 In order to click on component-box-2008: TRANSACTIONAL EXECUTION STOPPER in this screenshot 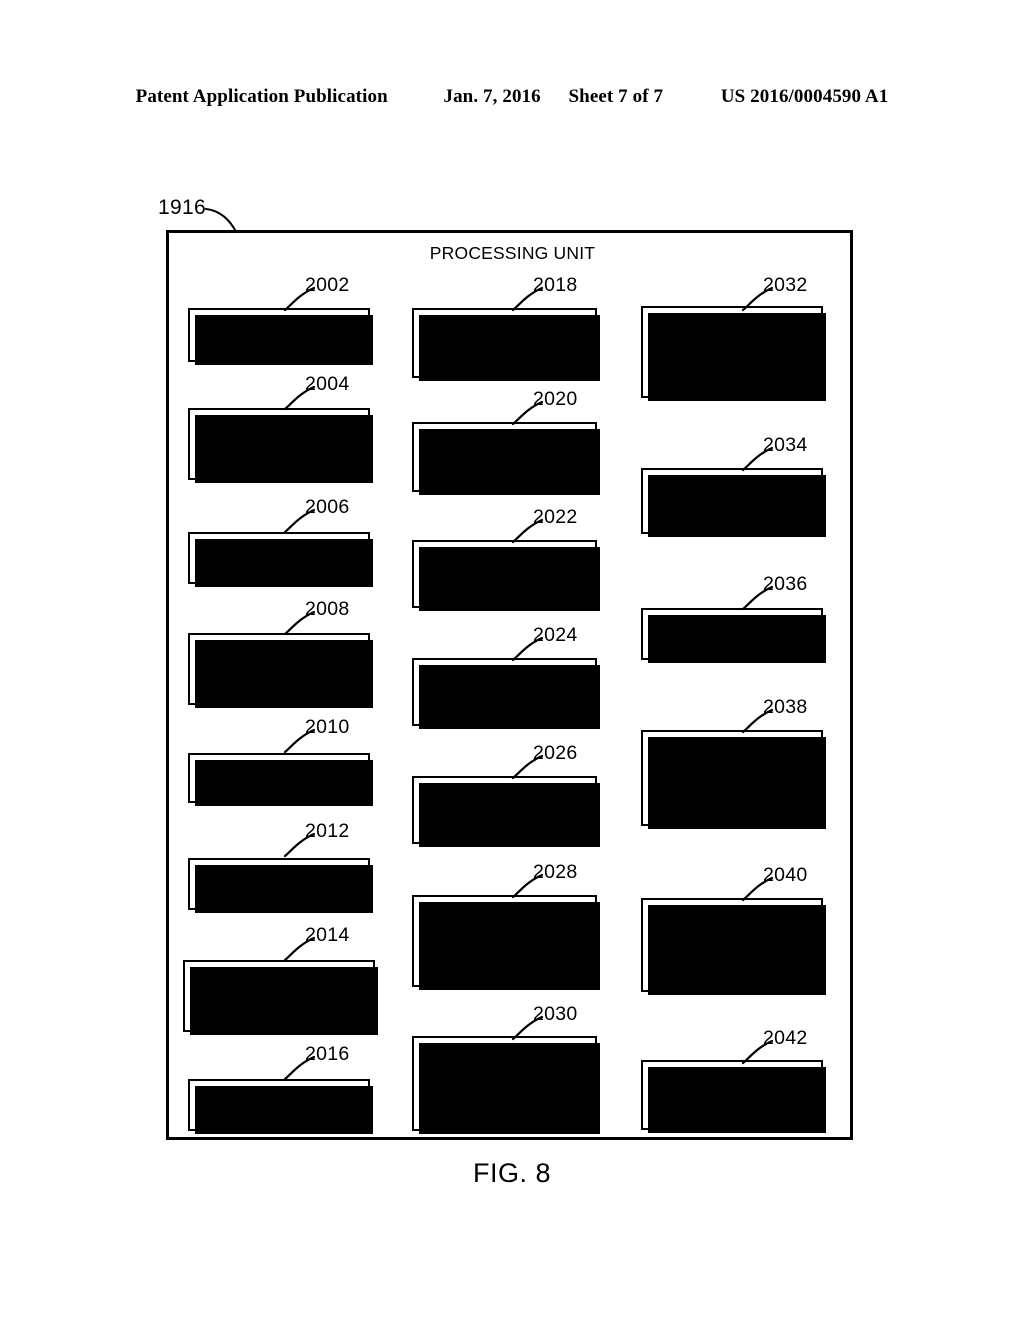, I will do `click(280, 670)`.